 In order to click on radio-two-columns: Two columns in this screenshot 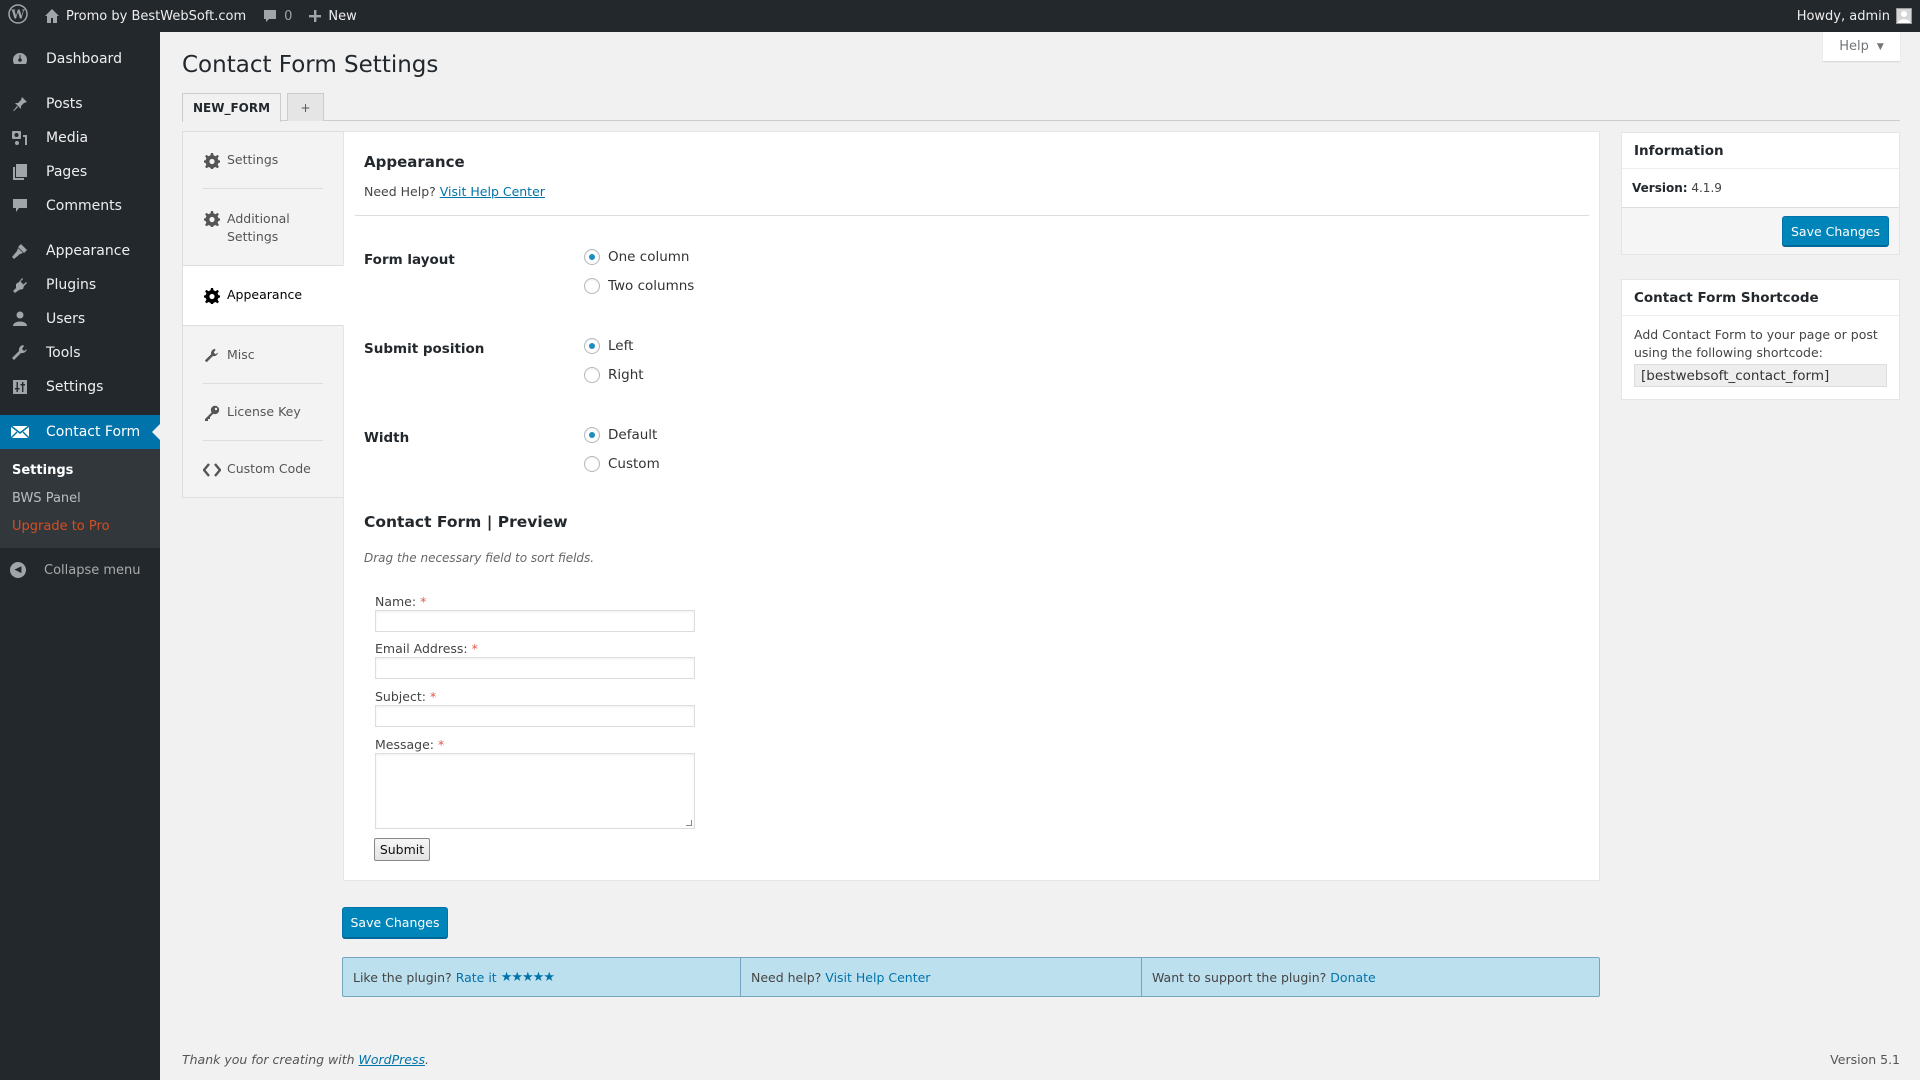, I will do `click(639, 286)`.